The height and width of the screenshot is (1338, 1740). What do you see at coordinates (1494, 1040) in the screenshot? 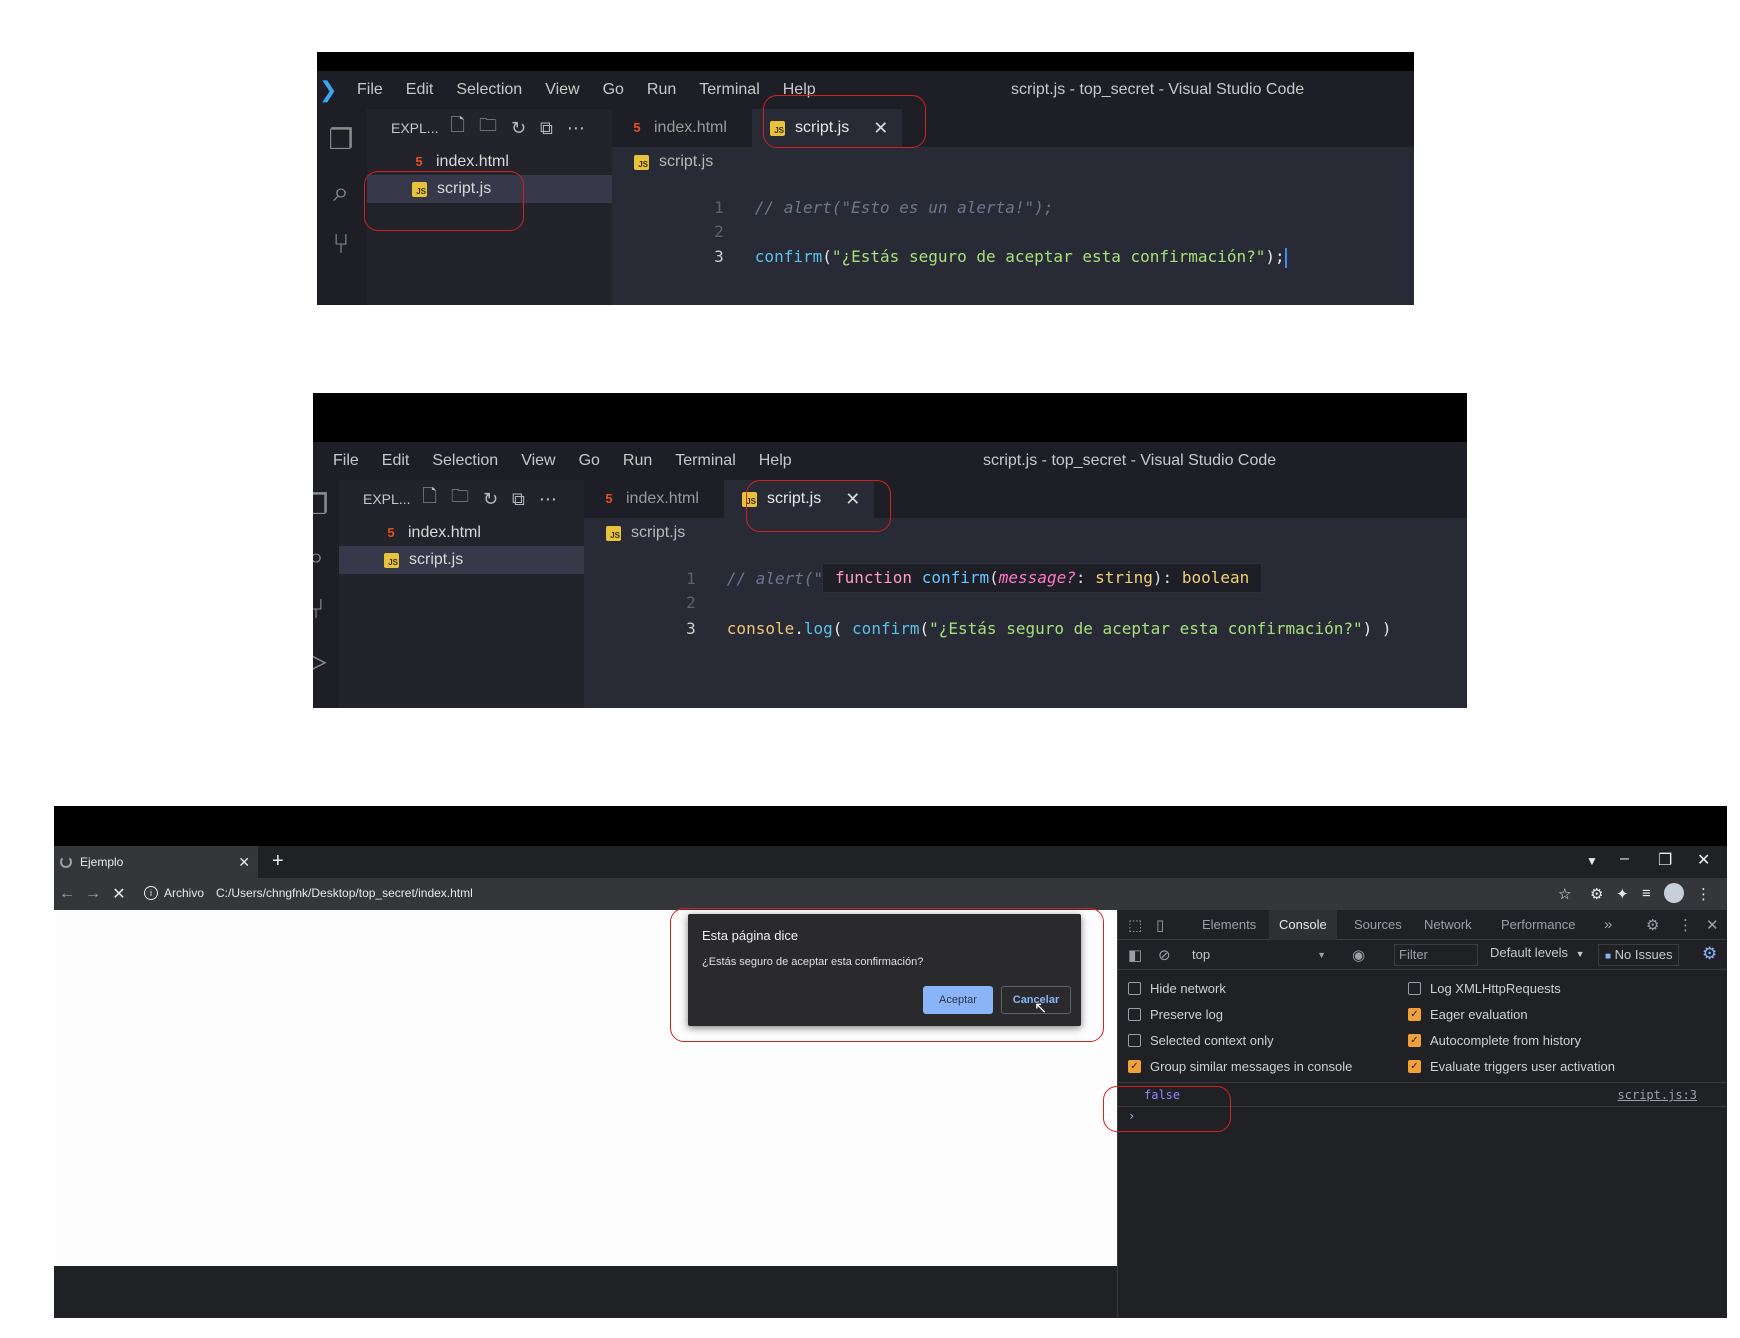
I see `option-autocomplete: ✓ Autocomplete from history` at bounding box center [1494, 1040].